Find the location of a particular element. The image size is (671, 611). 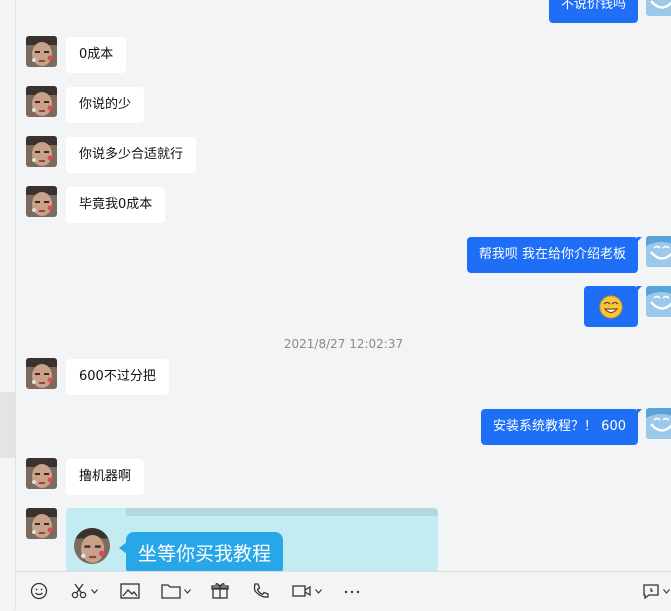

screenshot-button is located at coordinates (84, 591).